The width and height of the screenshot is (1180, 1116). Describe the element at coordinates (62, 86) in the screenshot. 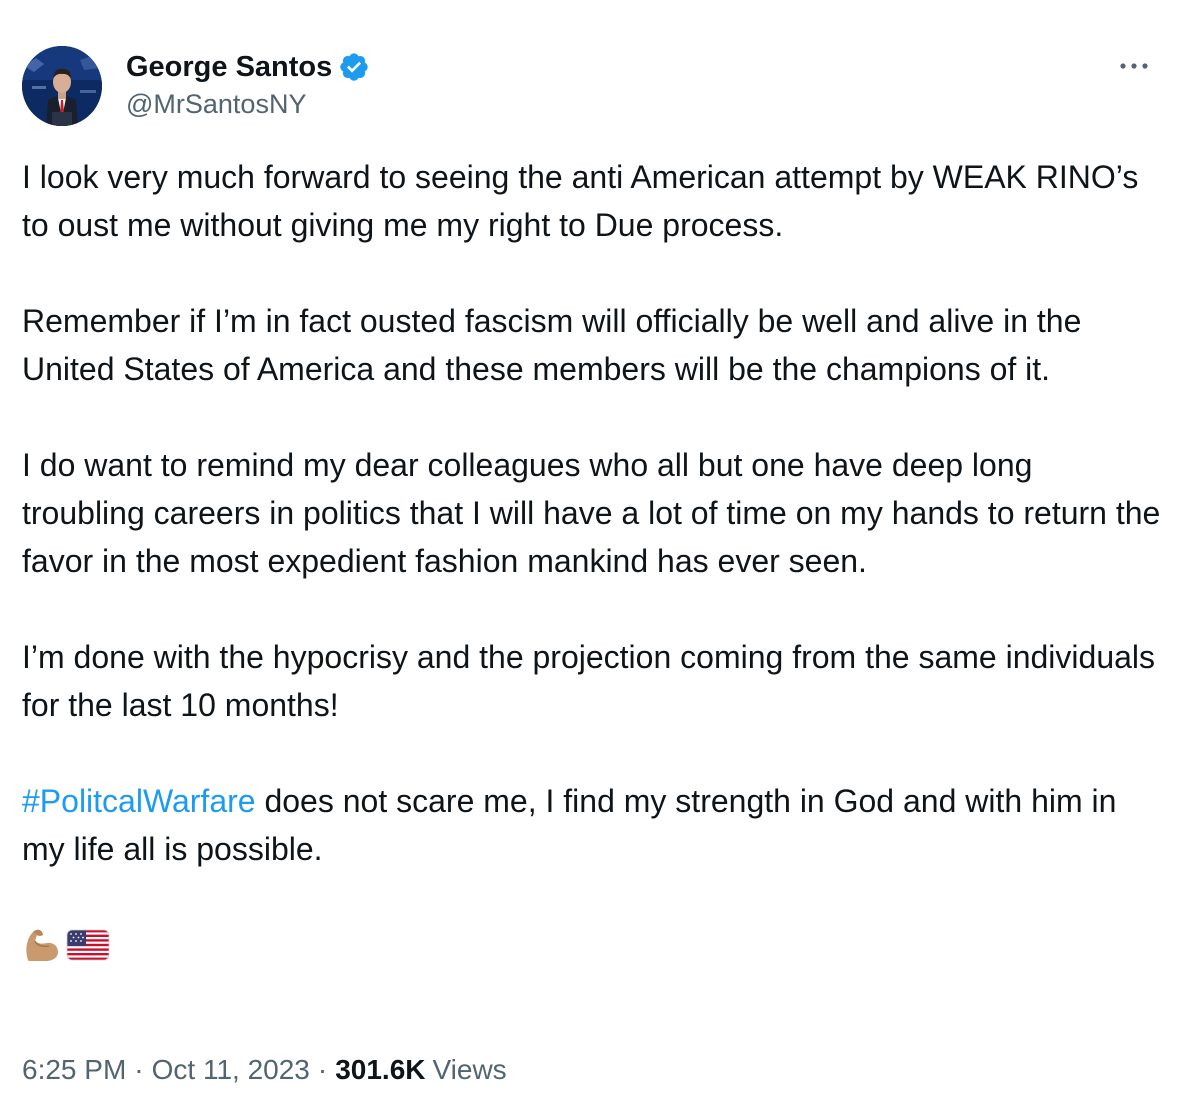

I see `avatar` at that location.